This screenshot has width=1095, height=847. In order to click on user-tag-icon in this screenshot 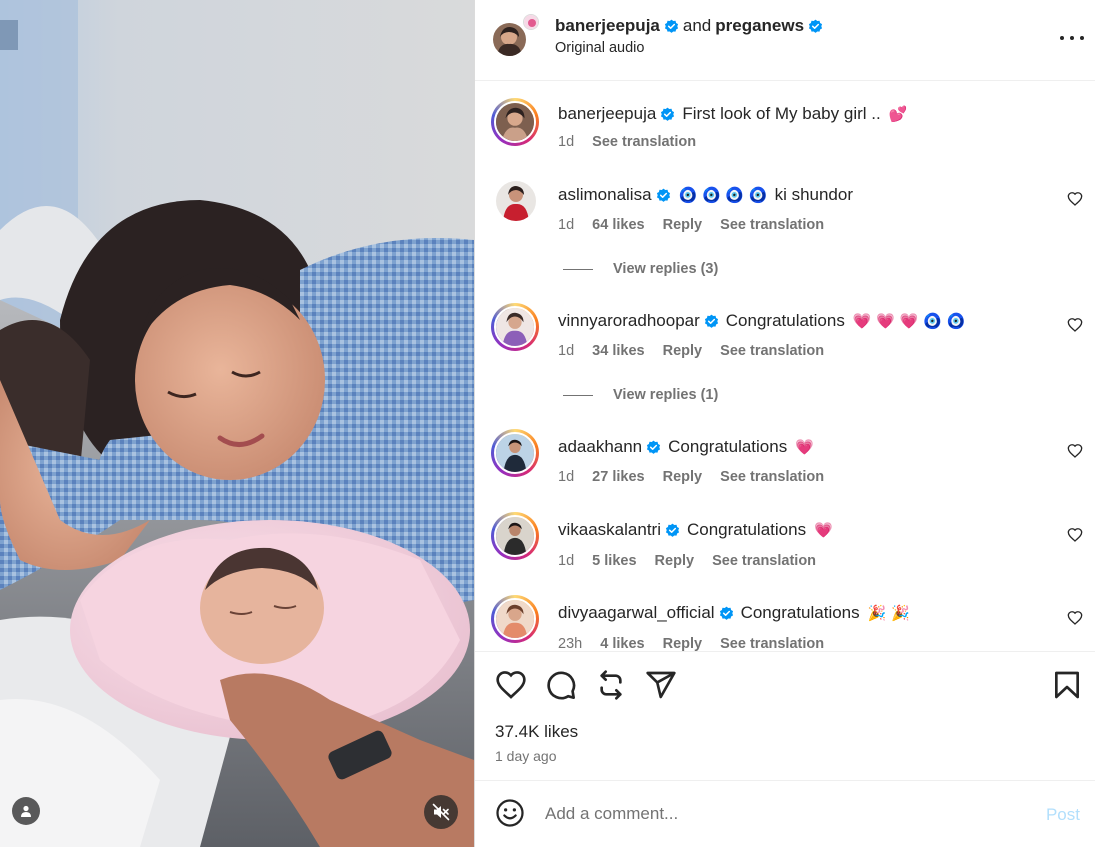, I will do `click(26, 811)`.